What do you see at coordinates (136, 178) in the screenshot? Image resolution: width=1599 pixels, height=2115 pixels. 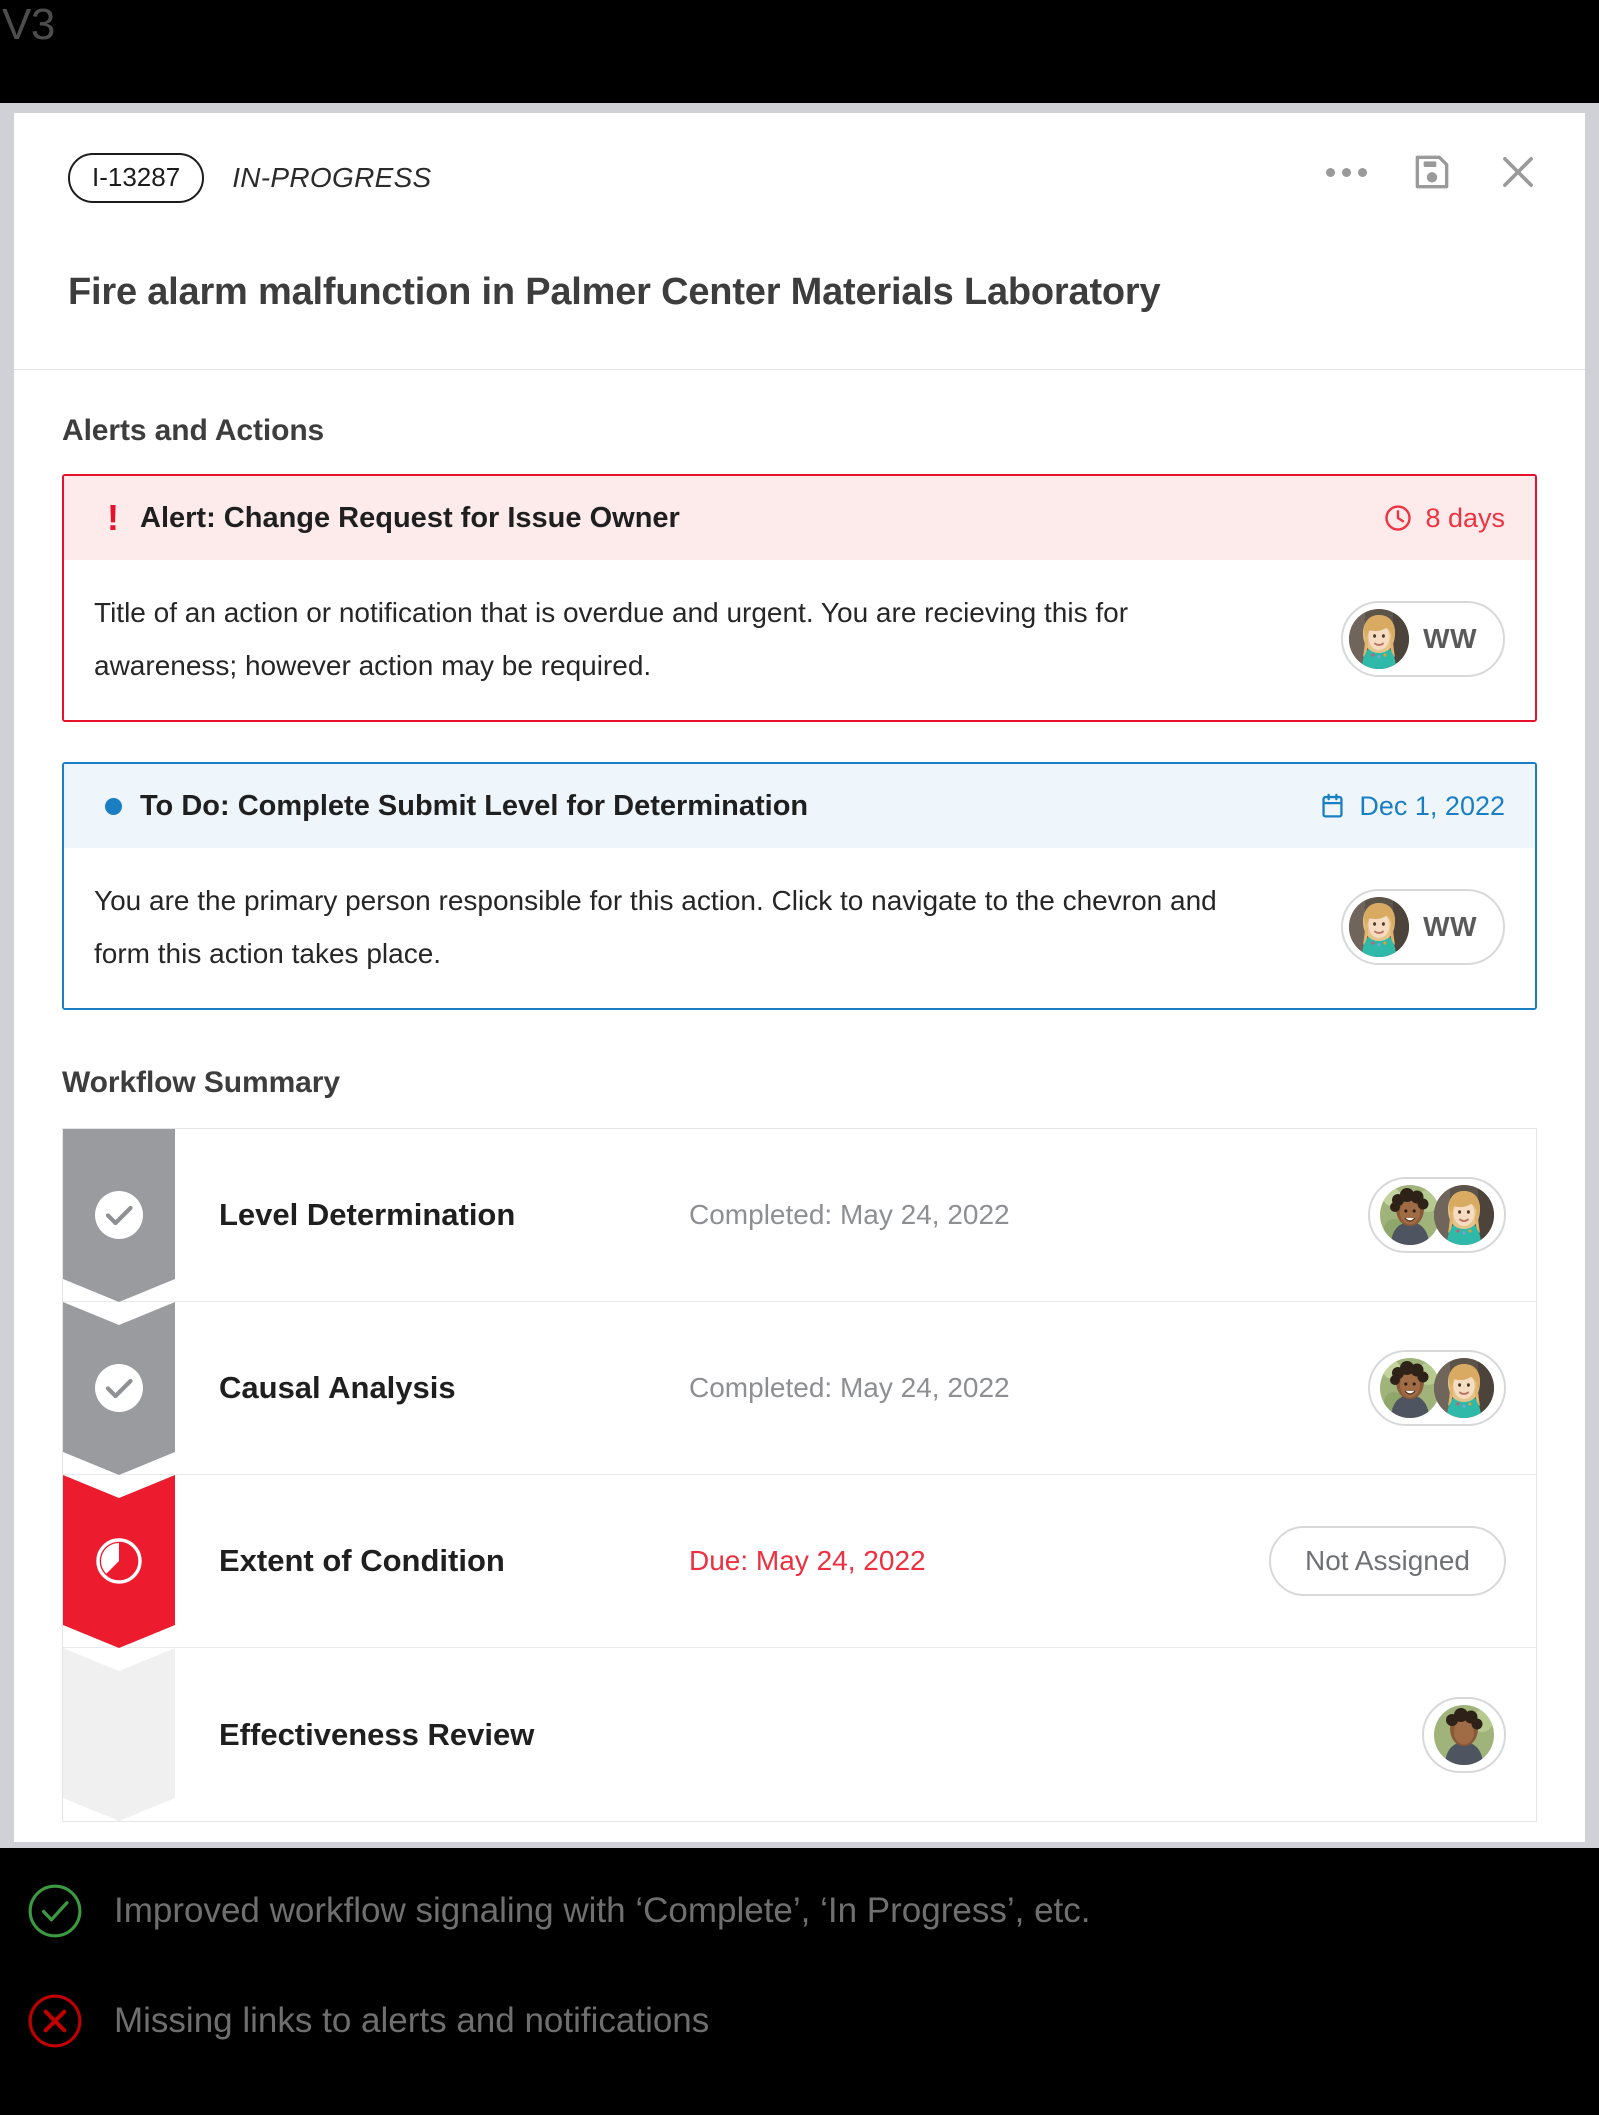 I see `issue-id-badge: I-13287` at bounding box center [136, 178].